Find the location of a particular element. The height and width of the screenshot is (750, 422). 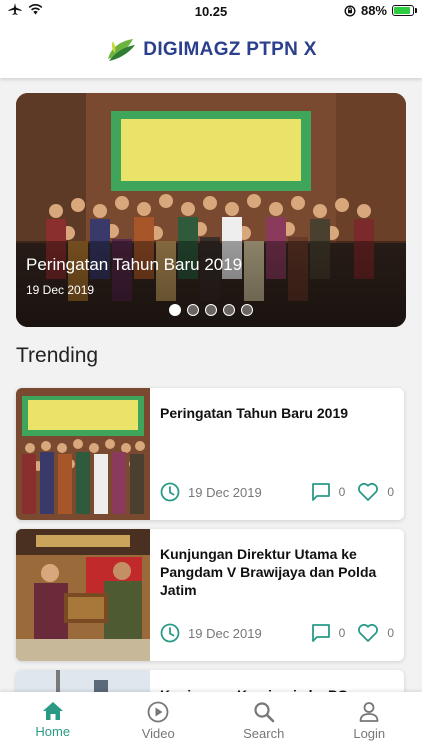

orientation-lock-icon is located at coordinates (350, 10).